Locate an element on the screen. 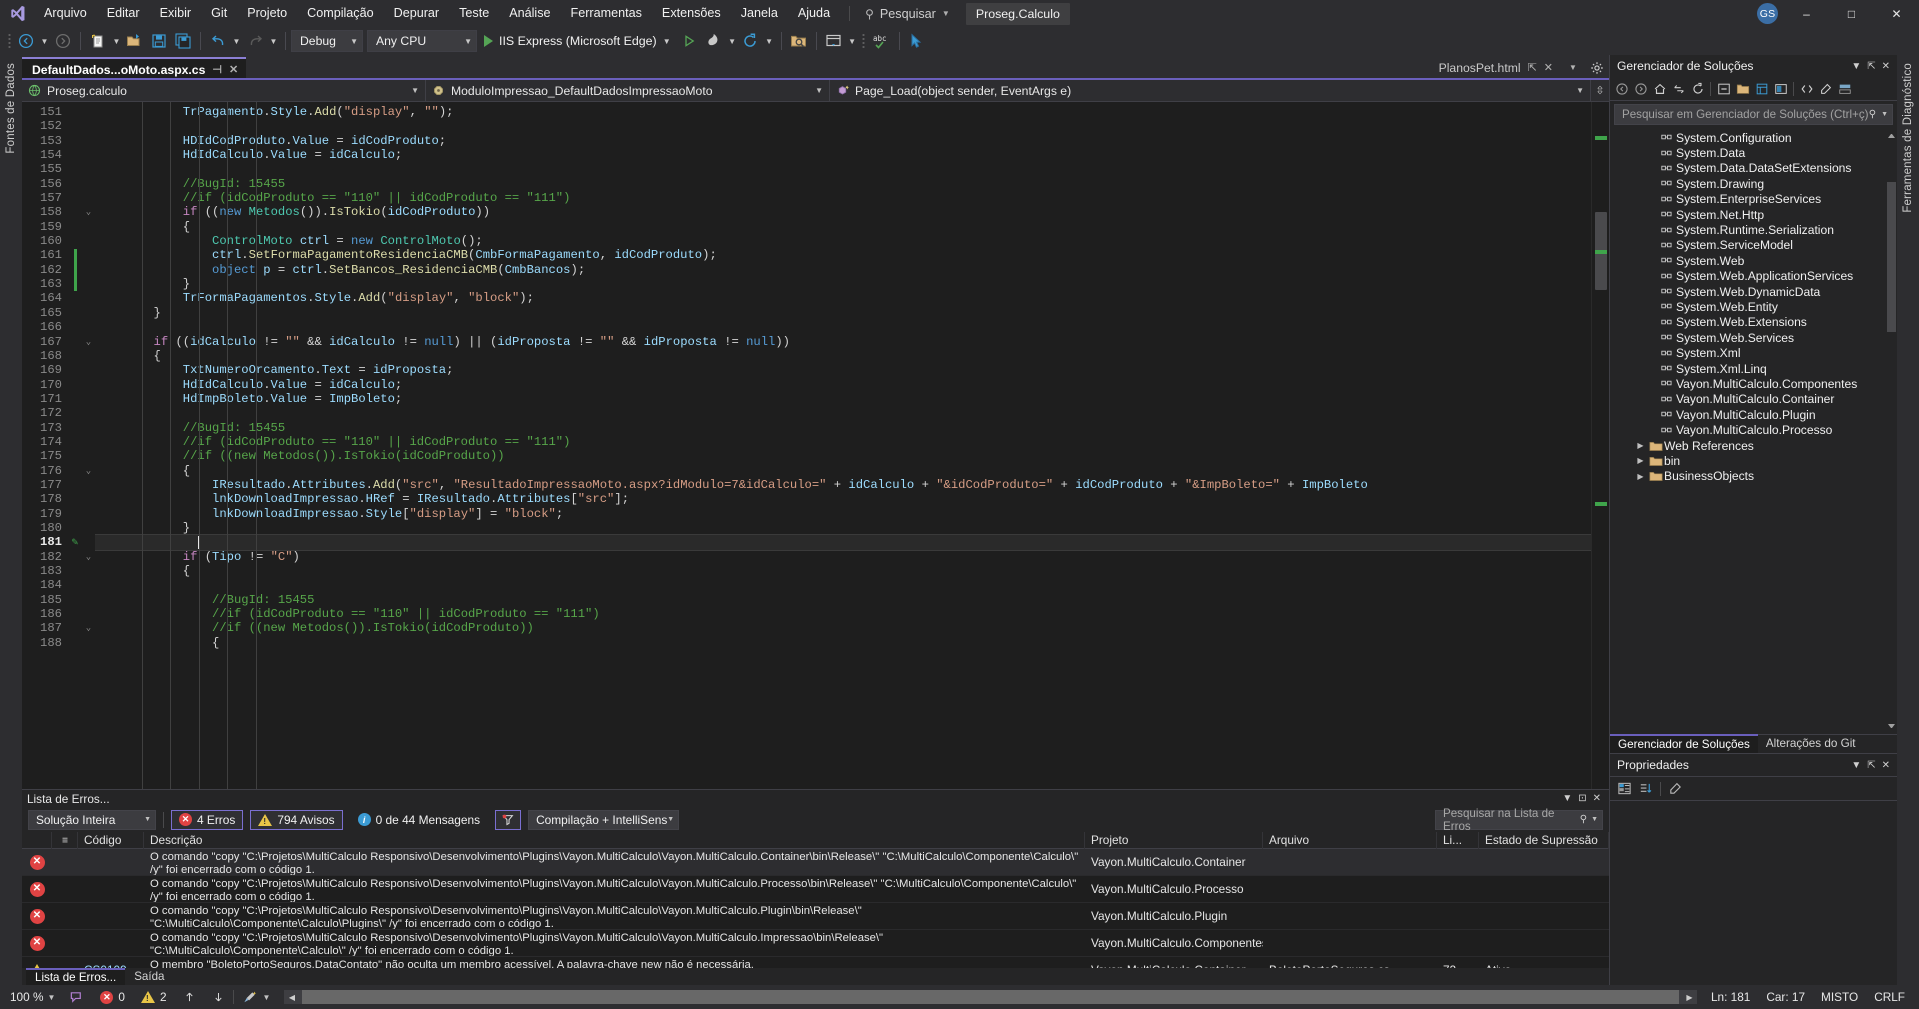 Image resolution: width=1919 pixels, height=1009 pixels. redo-dropdown-icon: ▼ is located at coordinates (273, 41).